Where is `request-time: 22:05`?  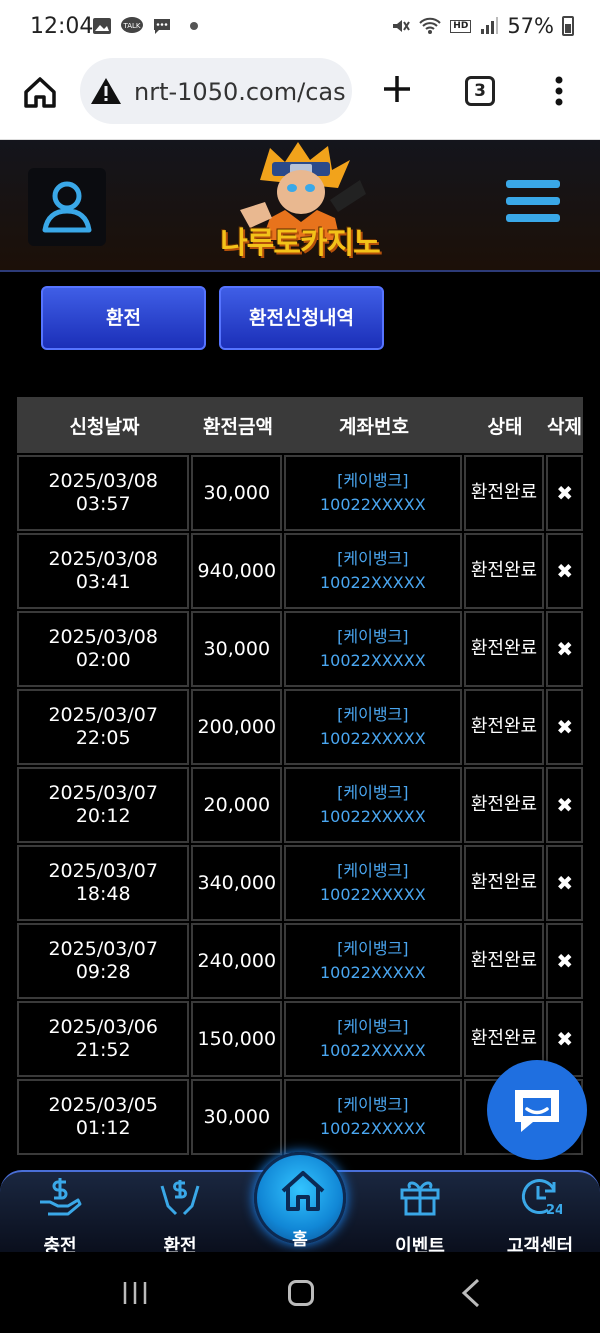
request-time: 22:05 is located at coordinates (103, 738).